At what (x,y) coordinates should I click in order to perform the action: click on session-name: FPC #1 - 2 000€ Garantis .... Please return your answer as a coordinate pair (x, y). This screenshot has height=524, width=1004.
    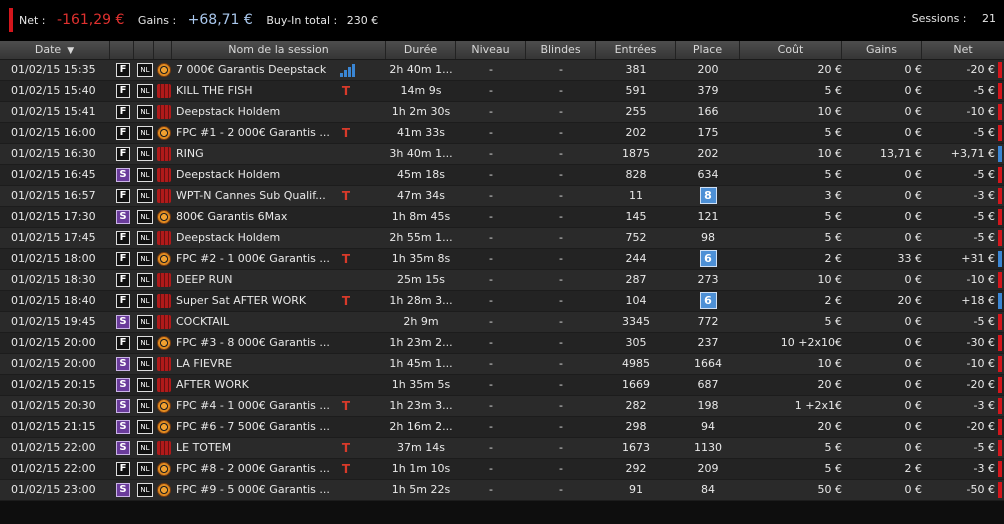
    Looking at the image, I should click on (253, 132).